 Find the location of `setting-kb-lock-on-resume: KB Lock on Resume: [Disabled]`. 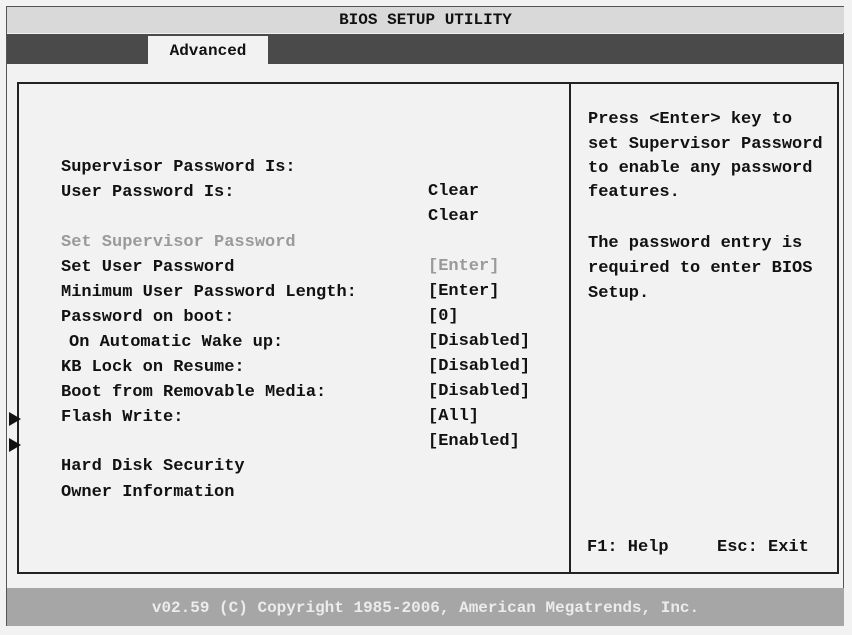

setting-kb-lock-on-resume: KB Lock on Resume: [Disabled] is located at coordinates (287, 366).